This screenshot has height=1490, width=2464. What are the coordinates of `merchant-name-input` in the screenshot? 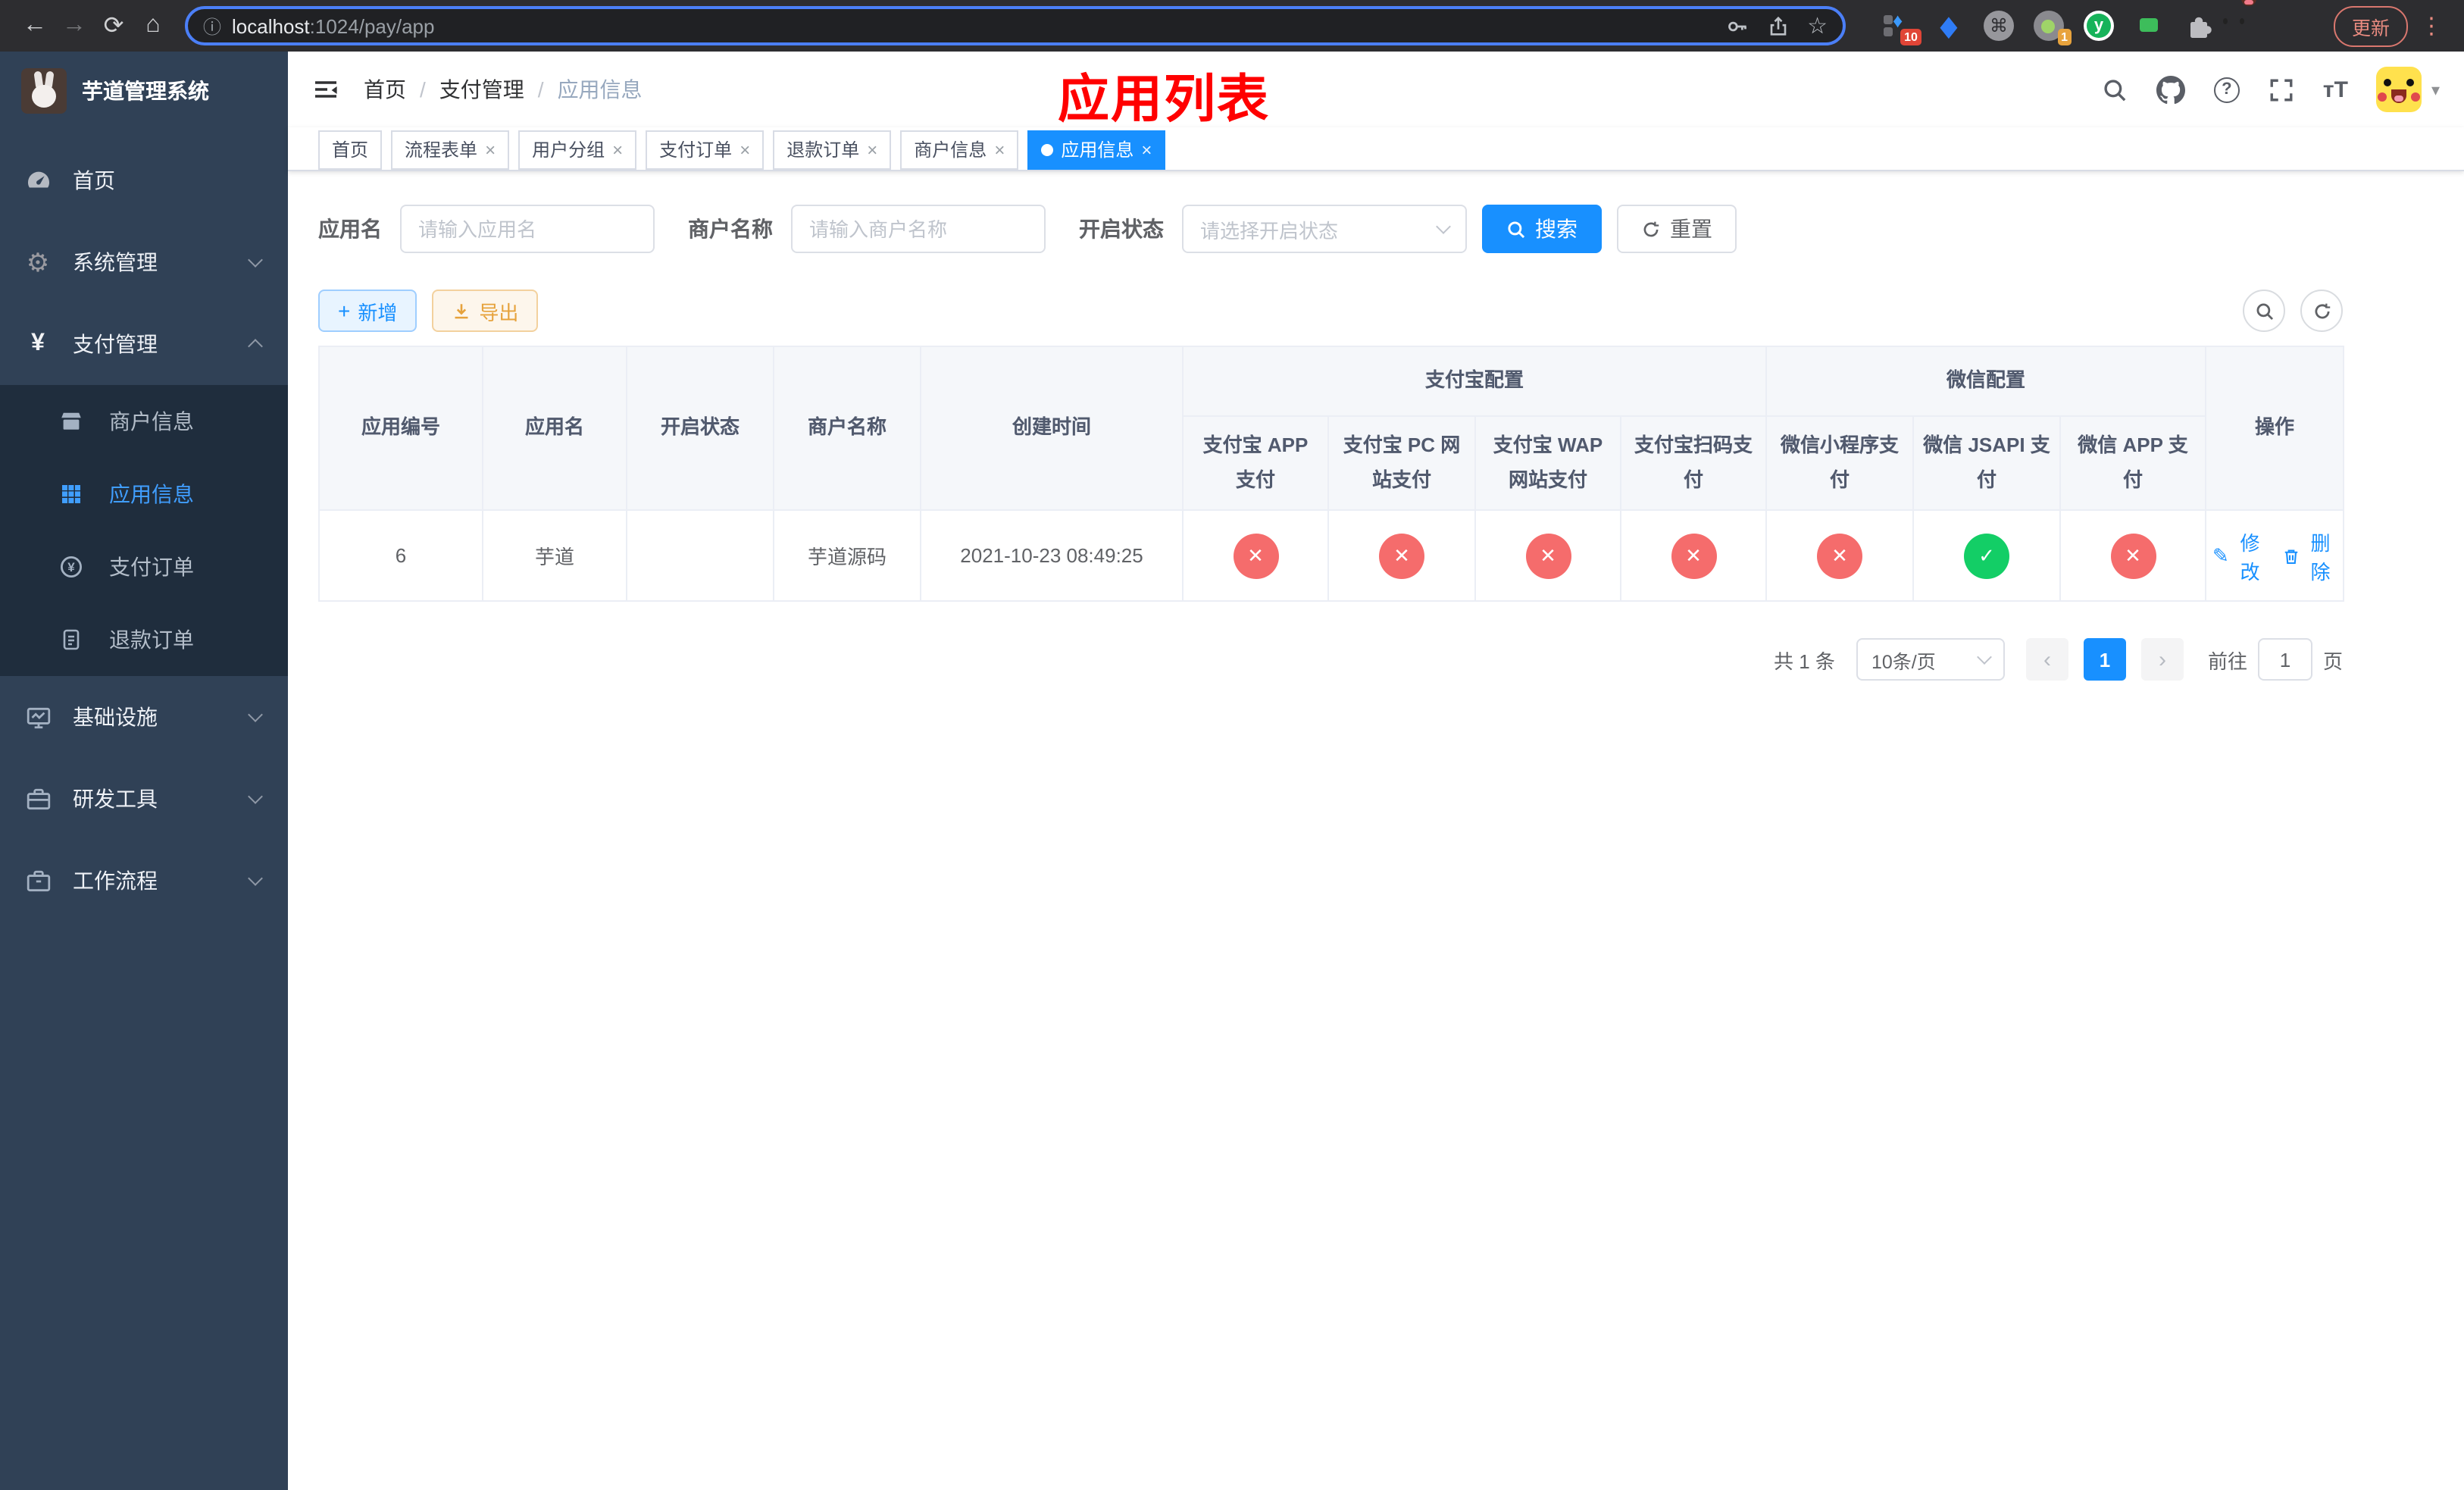 It's located at (918, 229).